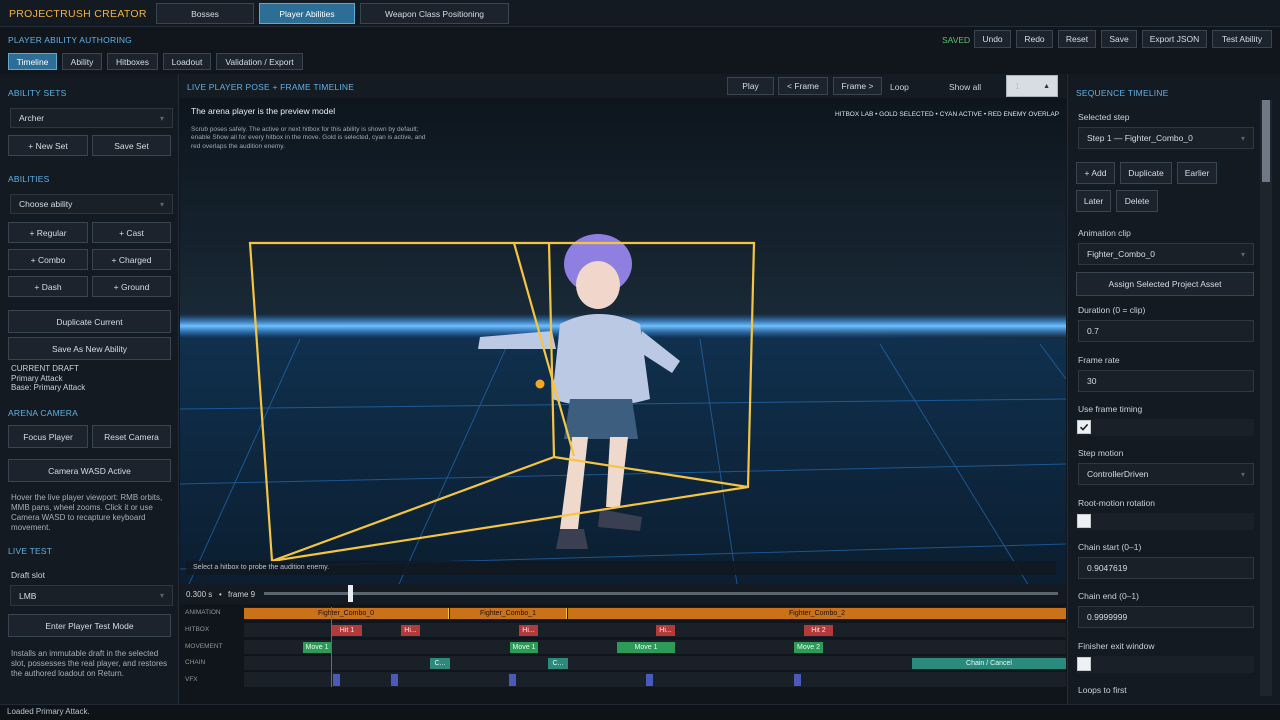 This screenshot has height=720, width=1280. Describe the element at coordinates (48, 286) in the screenshot. I see `add-dash-button: + Dash` at that location.